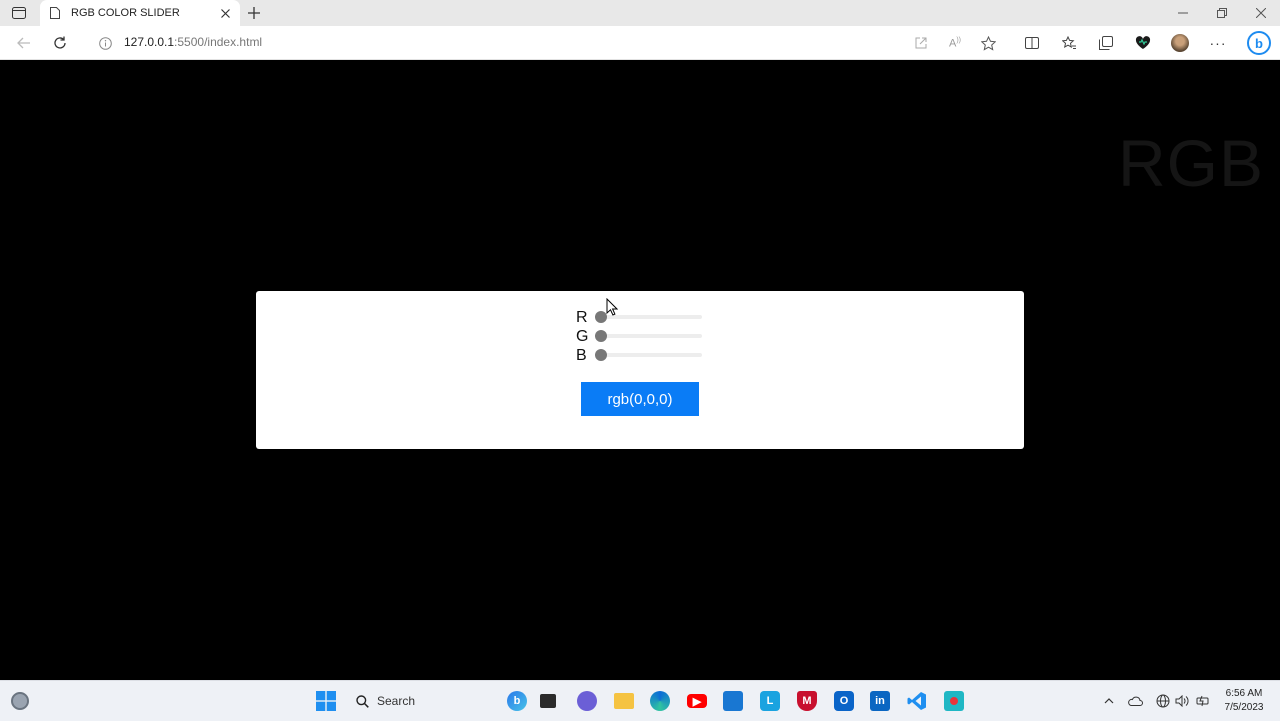 The image size is (1280, 721). Describe the element at coordinates (1244, 707) in the screenshot. I see `clock-date: 7/5/2023` at that location.